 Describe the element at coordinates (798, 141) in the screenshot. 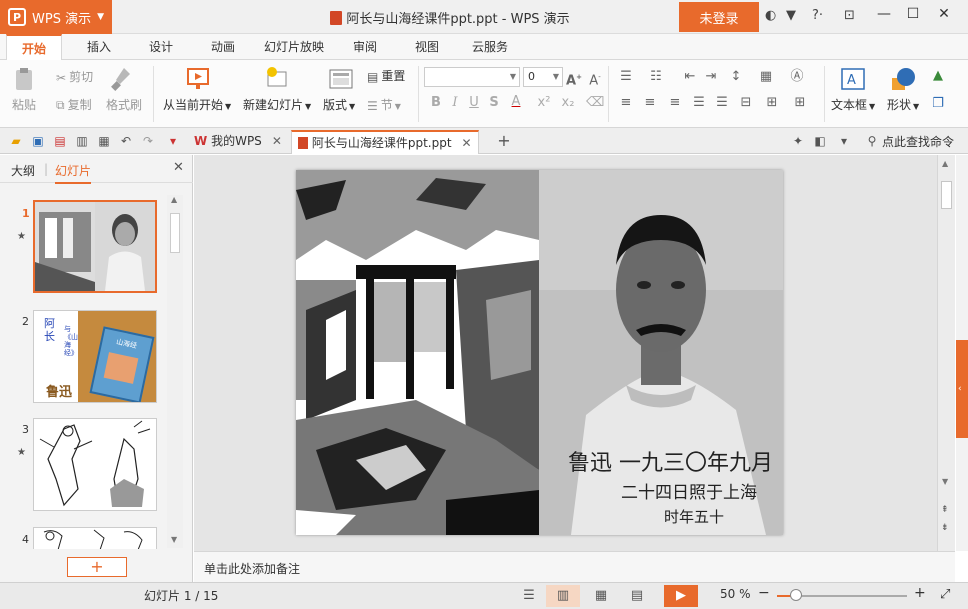

I see `tool-icon: ✦` at that location.